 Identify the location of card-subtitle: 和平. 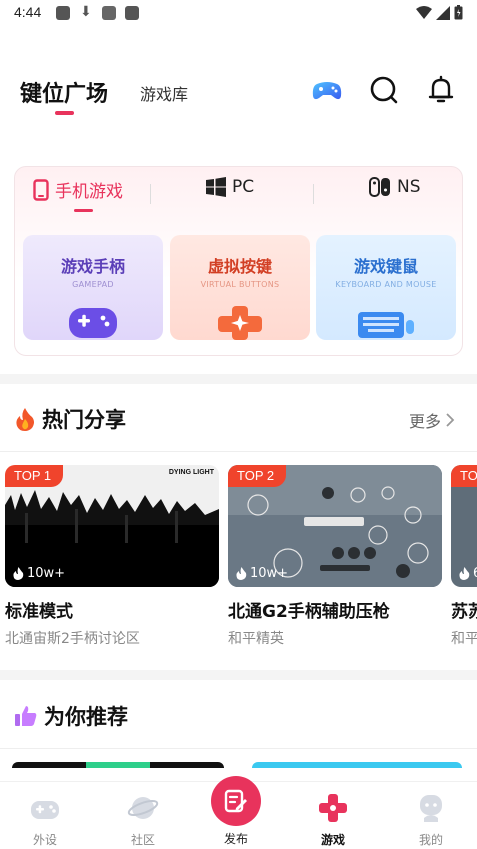
(464, 639).